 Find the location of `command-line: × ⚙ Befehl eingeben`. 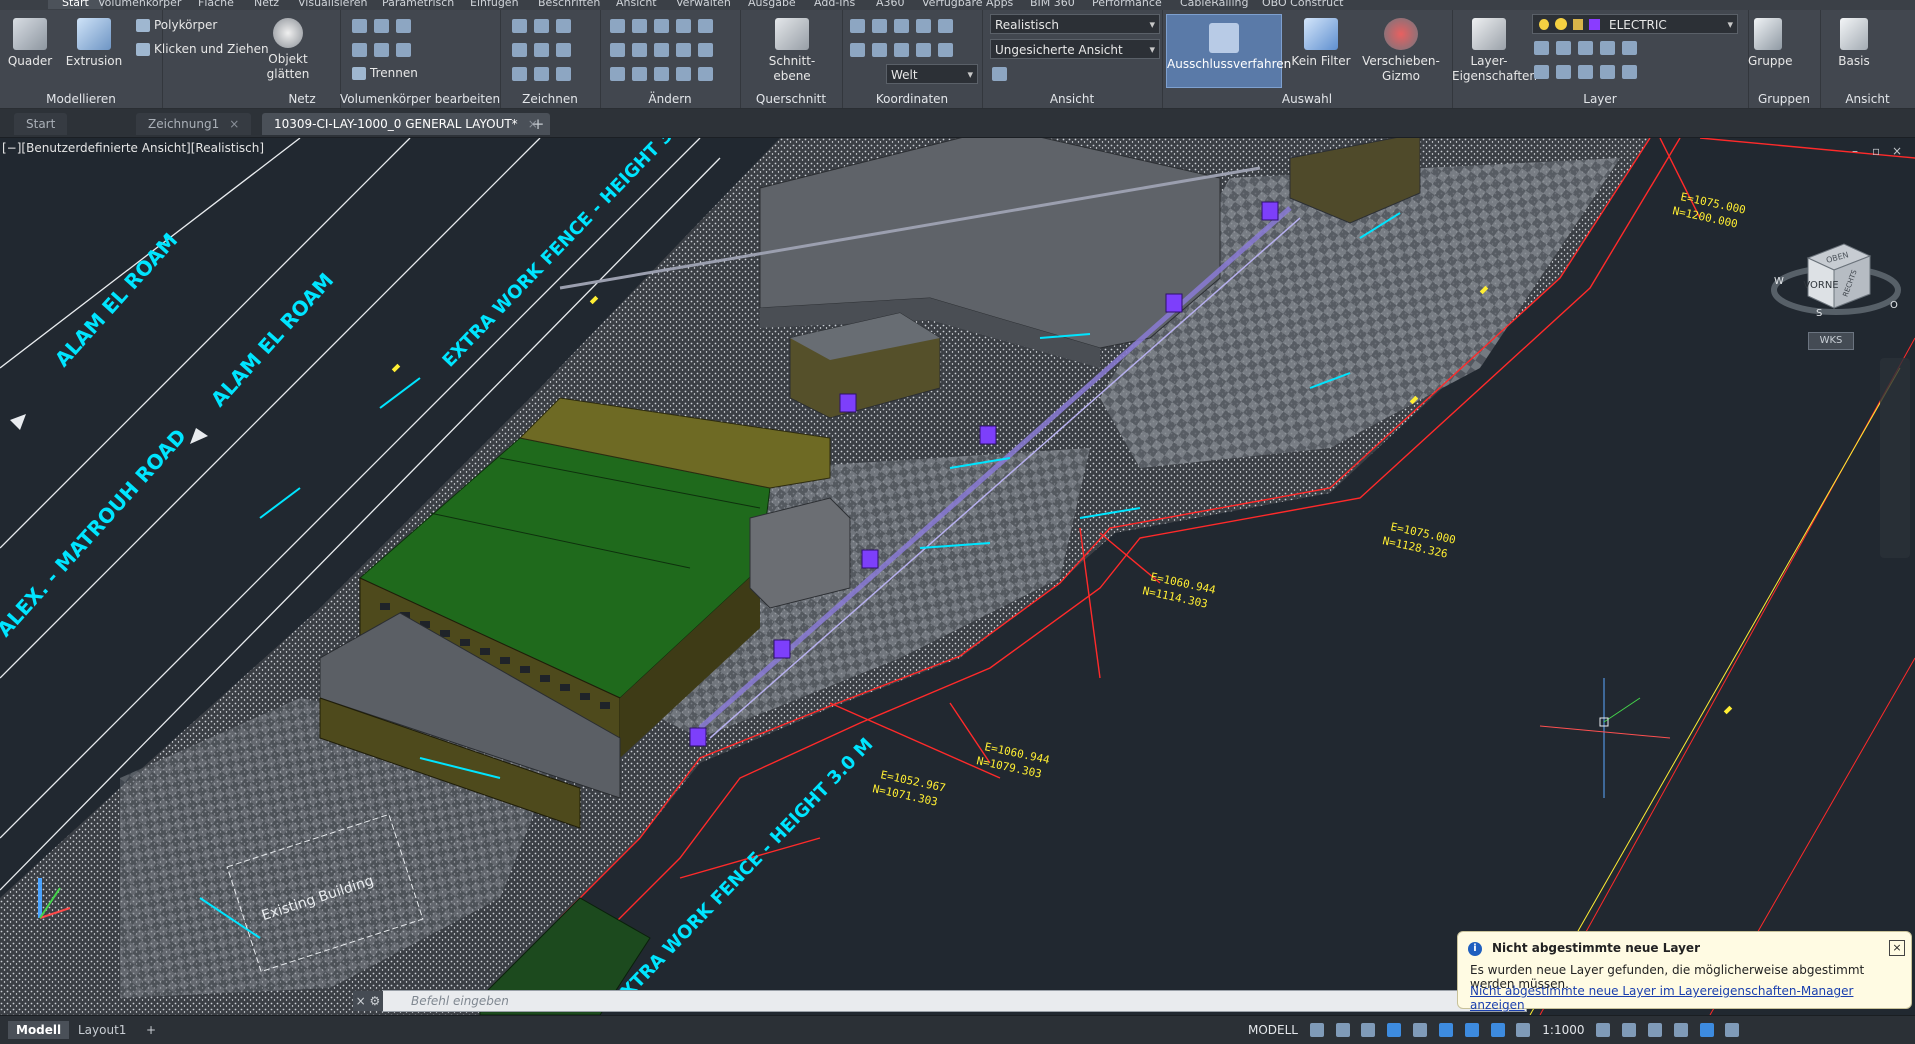

command-line: × ⚙ Befehl eingeben is located at coordinates (940, 1001).